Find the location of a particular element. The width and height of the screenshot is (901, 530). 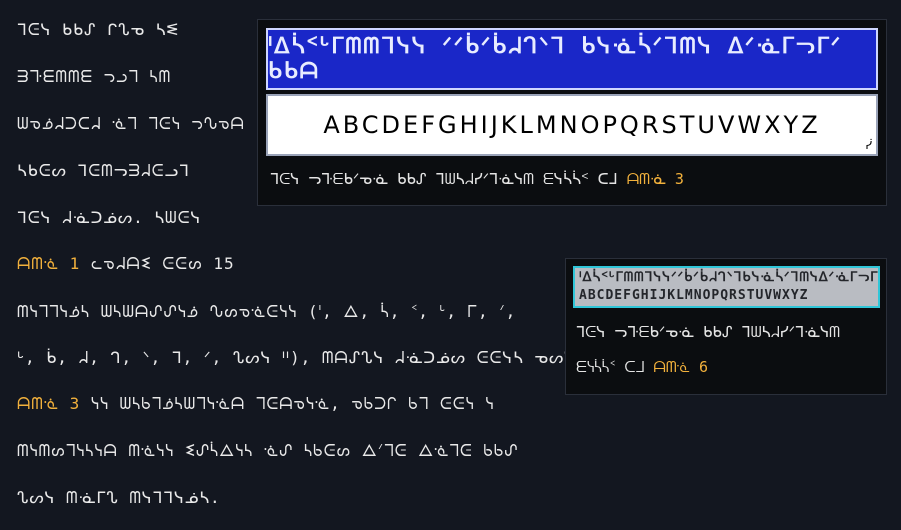

article-line-4: ᓴᑲᕮᔕ ᒣᕮᗰᓓᗱᖹᕮᓗᒣ is located at coordinates (103, 170).